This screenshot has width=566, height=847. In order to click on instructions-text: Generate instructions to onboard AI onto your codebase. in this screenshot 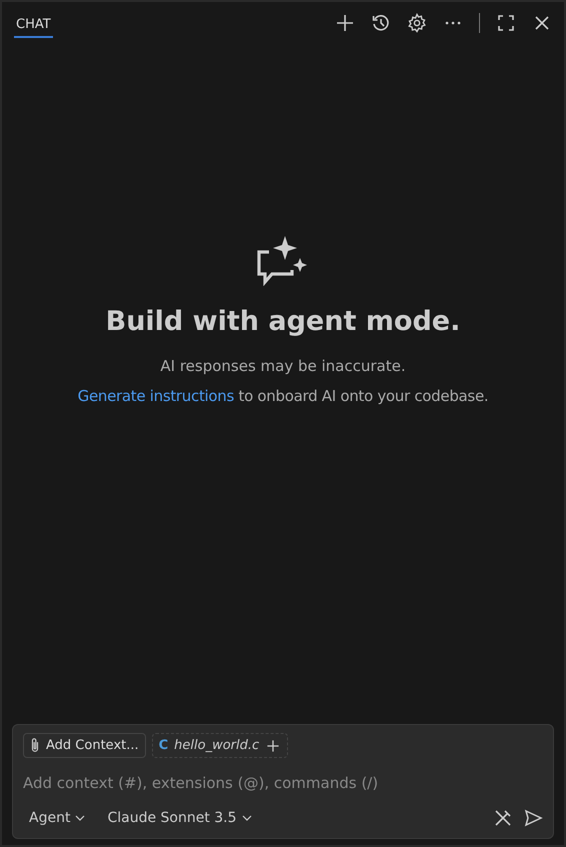, I will do `click(283, 396)`.